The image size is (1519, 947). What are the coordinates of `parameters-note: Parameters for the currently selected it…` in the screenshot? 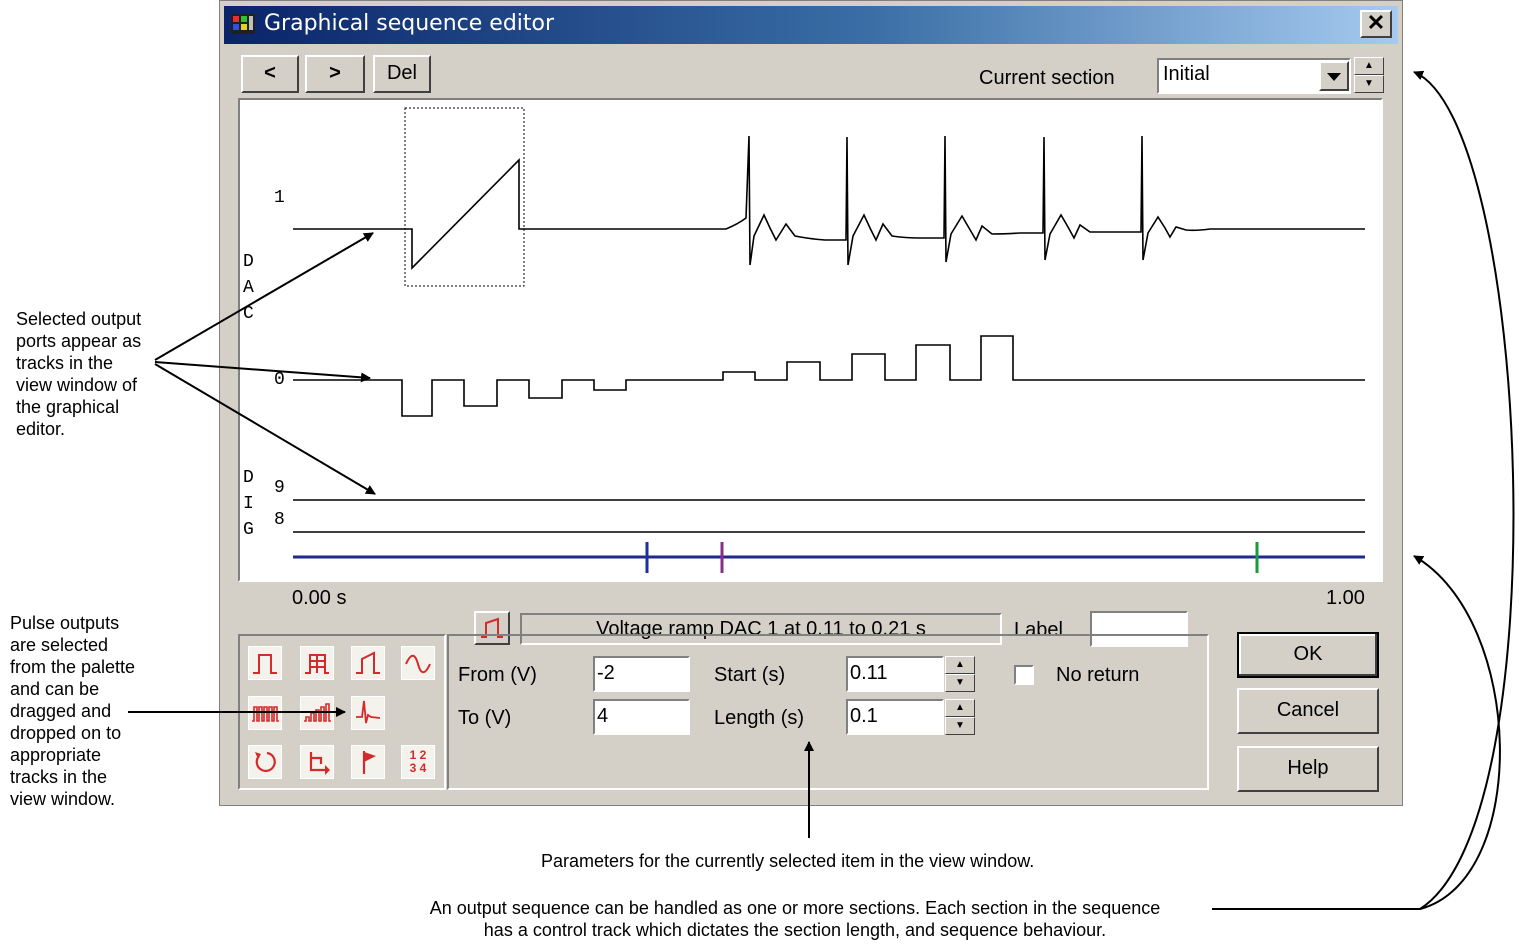 It's located at (788, 861).